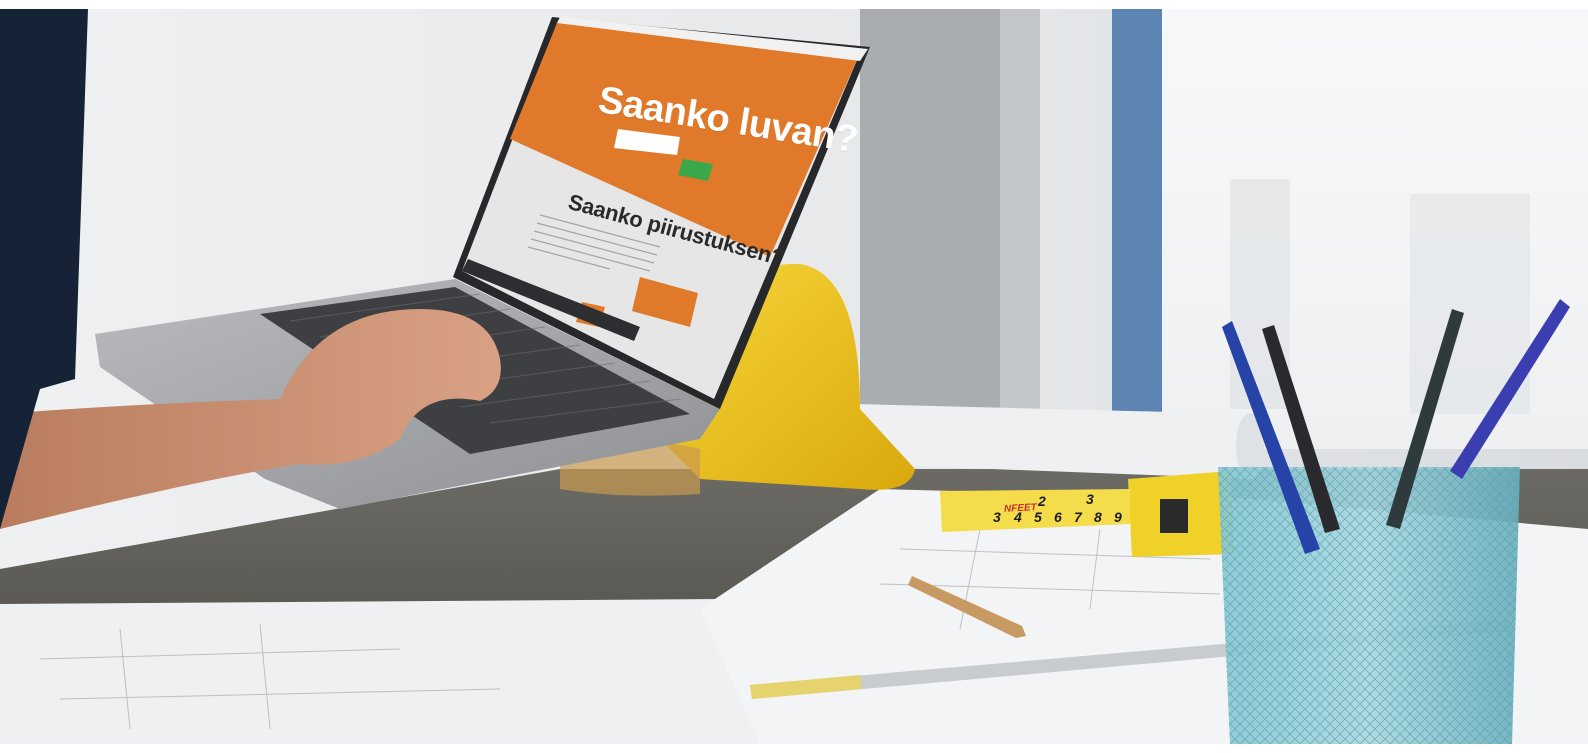  Describe the element at coordinates (1038, 517) in the screenshot. I see `tape-number: 5` at that location.